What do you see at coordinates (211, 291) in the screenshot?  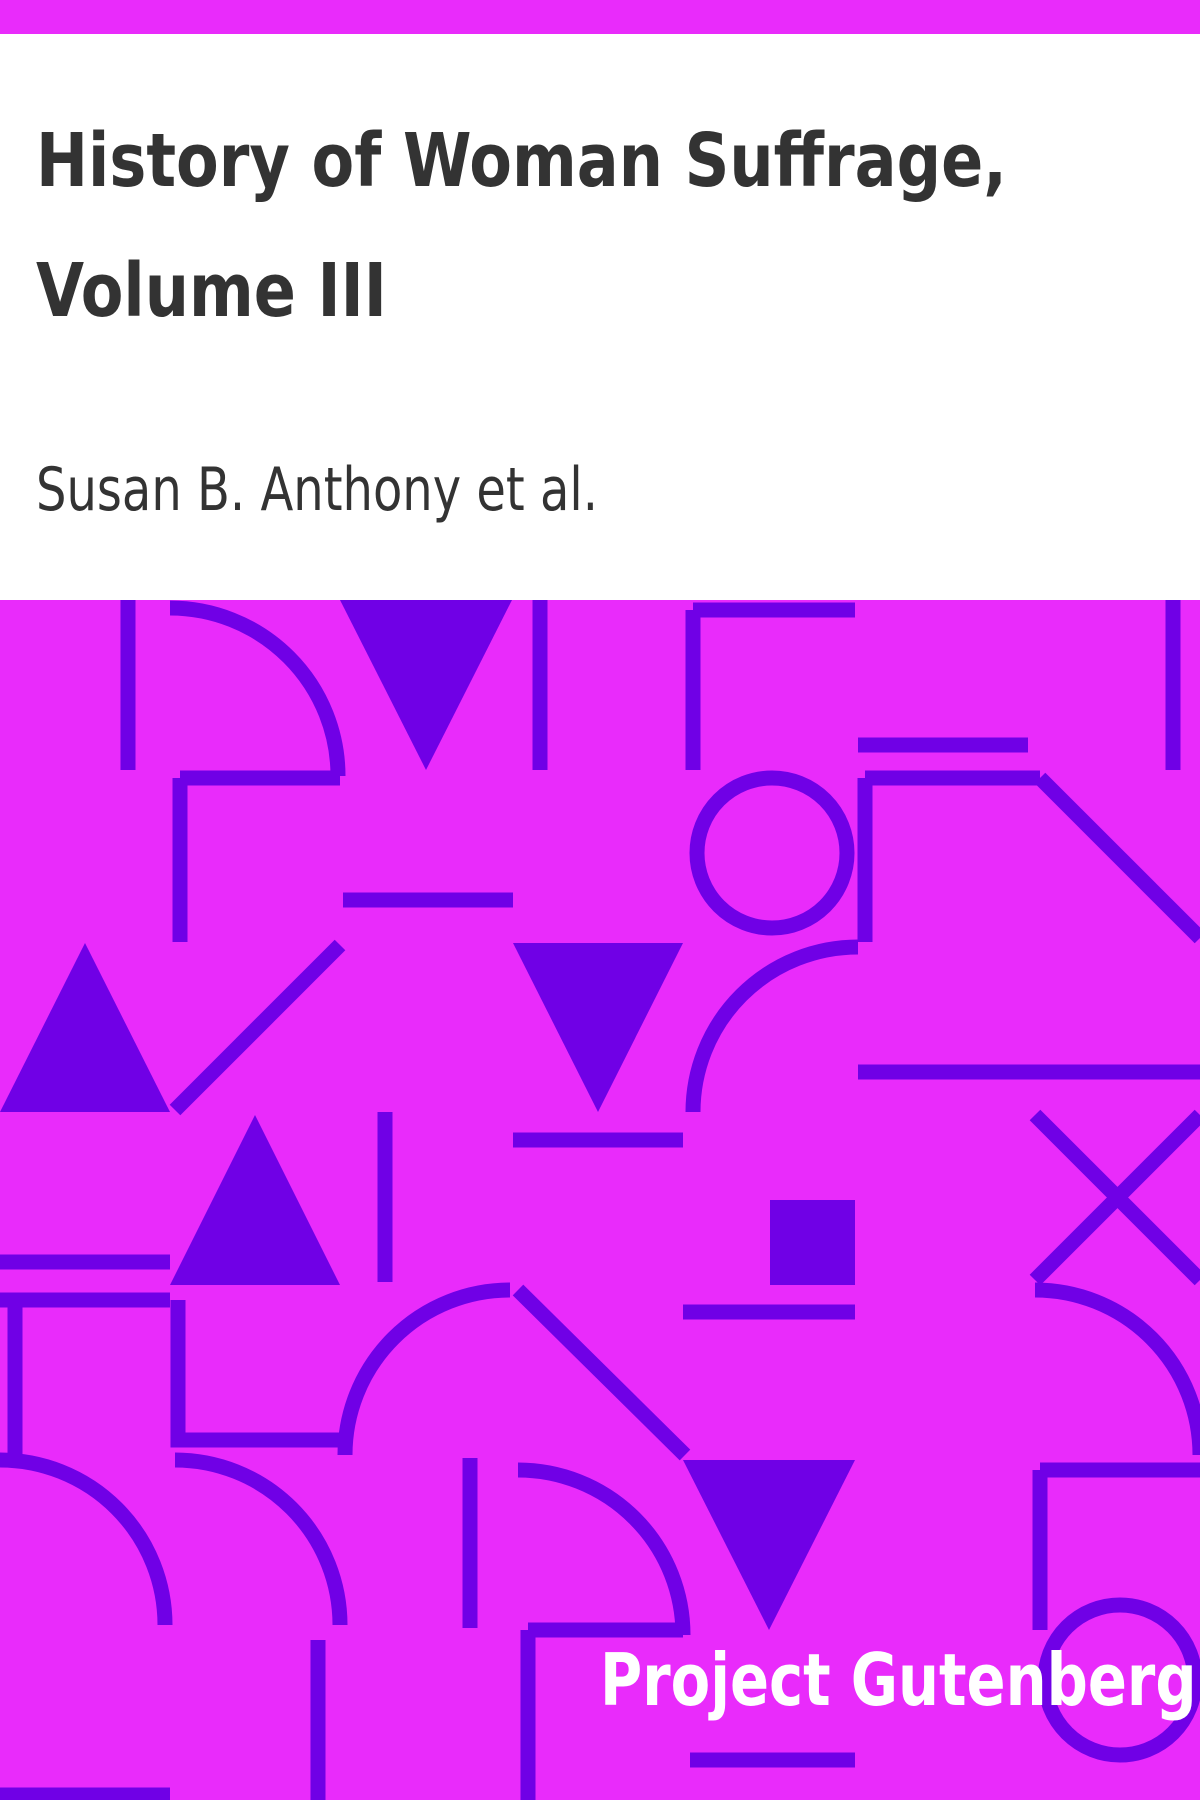 I see `book-title-line-2: Volume III` at bounding box center [211, 291].